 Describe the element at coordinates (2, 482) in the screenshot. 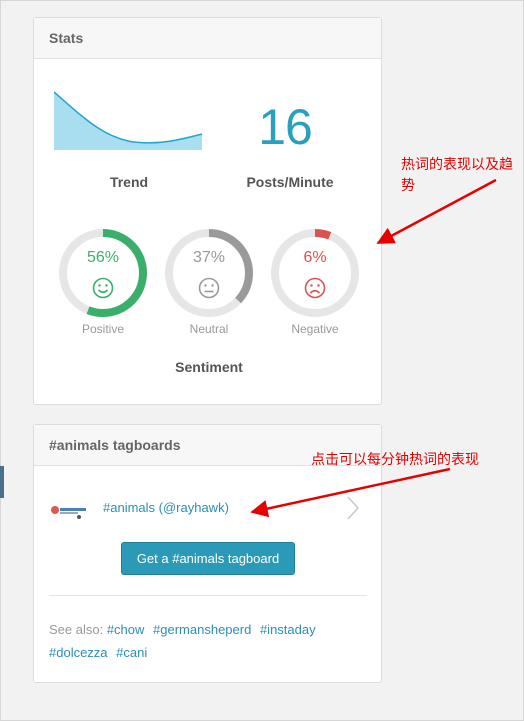

I see `side-tab` at that location.